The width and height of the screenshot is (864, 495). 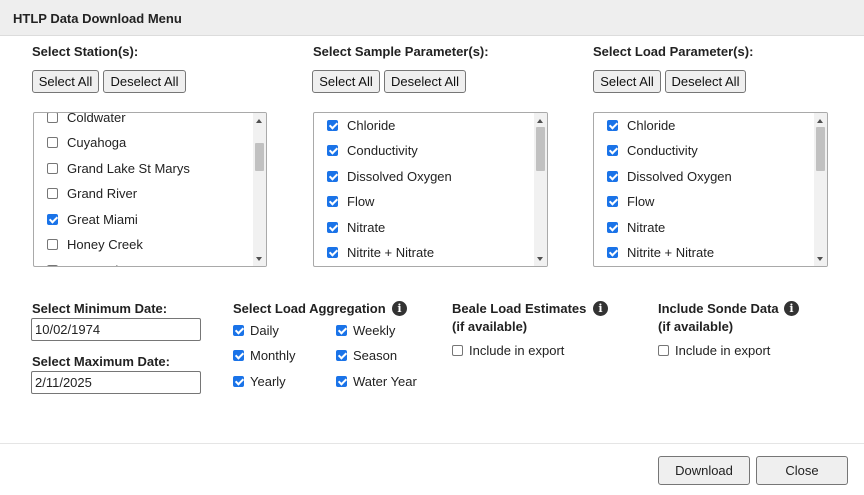 I want to click on load-param-list-item: Nitrite + Nitrate, so click(x=664, y=253).